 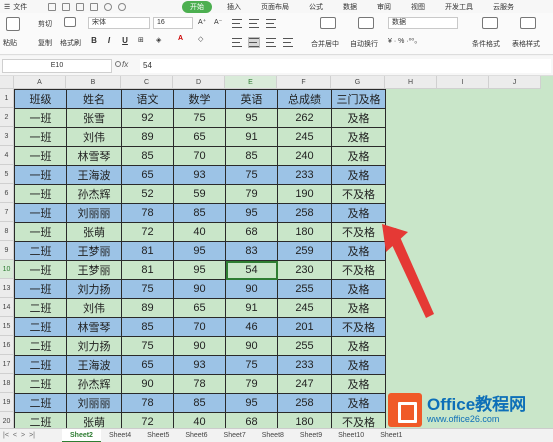 I want to click on clear-format-icon: ◇, so click(x=200, y=39).